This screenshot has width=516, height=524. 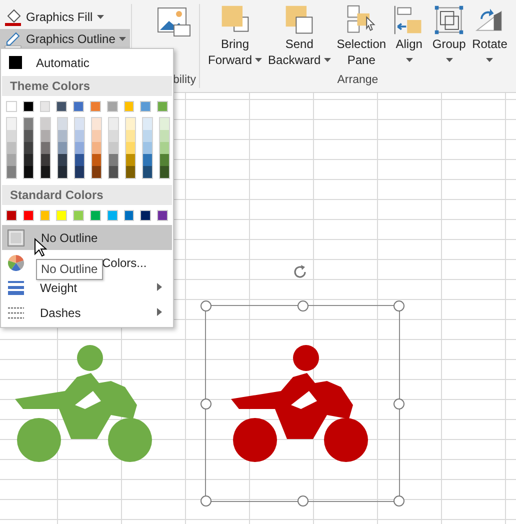 I want to click on bring-forward-button: Bring Forward, so click(x=235, y=36).